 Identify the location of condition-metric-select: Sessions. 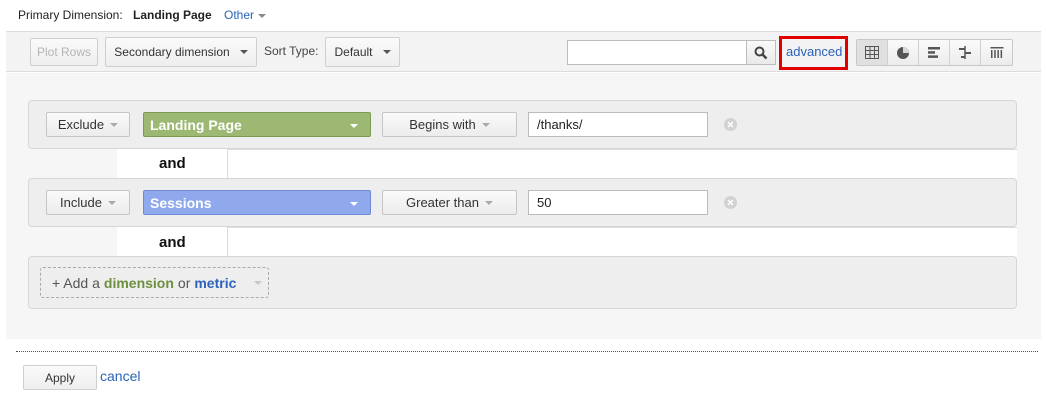
(257, 202).